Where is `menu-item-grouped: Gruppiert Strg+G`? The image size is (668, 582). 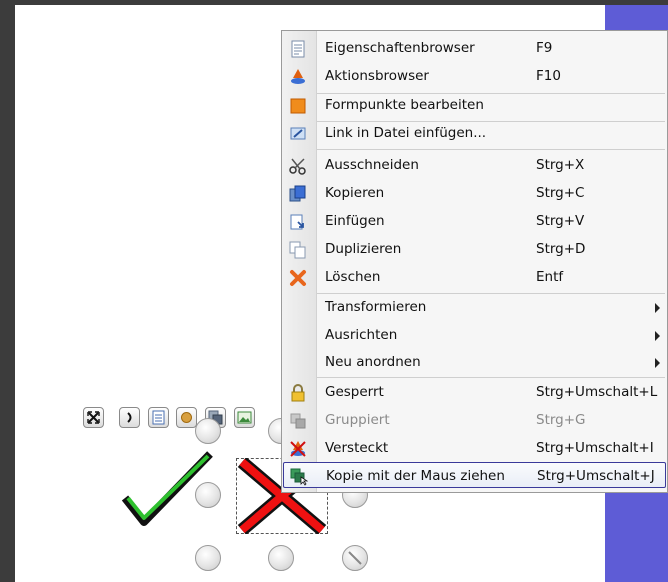
menu-item-grouped: Gruppiert Strg+G is located at coordinates (474, 420).